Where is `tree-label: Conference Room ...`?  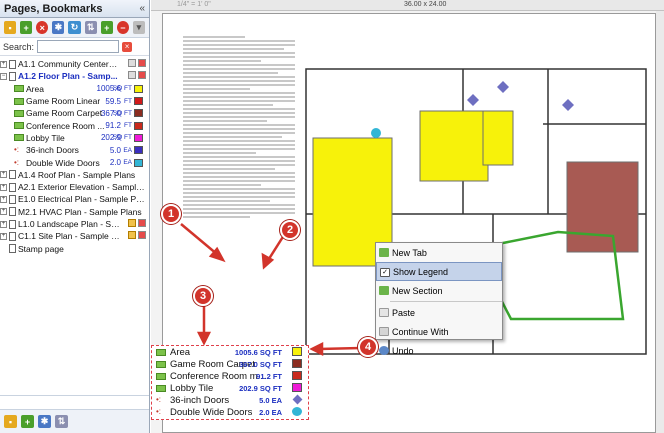
tree-label: Conference Room ... is located at coordinates (65, 125).